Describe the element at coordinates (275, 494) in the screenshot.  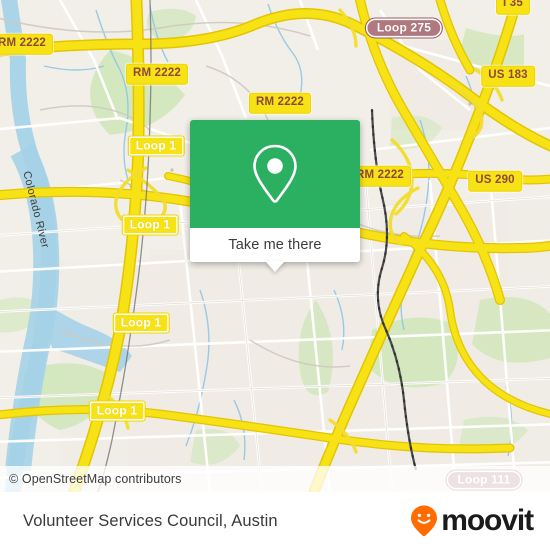
I see `footer-ghost-layer` at that location.